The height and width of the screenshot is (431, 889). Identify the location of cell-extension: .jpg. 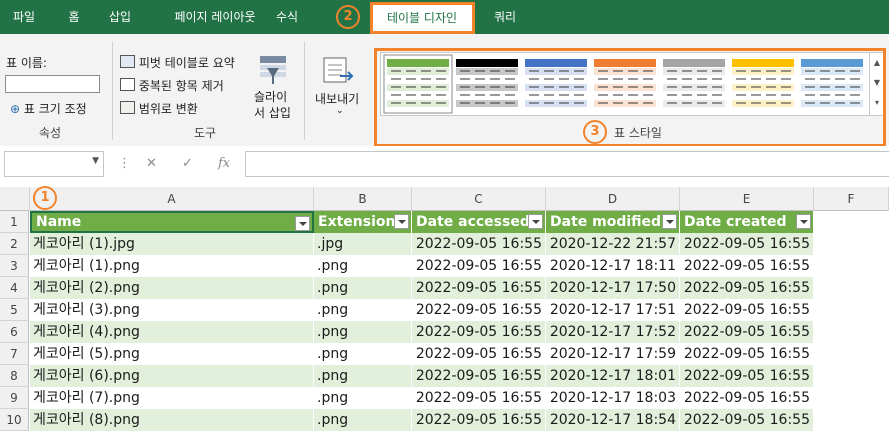
(363, 244).